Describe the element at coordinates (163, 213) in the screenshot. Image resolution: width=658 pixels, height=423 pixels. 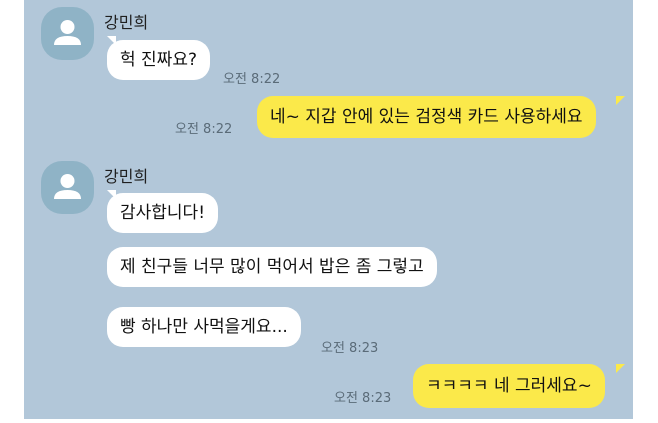
I see `message-bubble-incoming: 감사합니다!` at that location.